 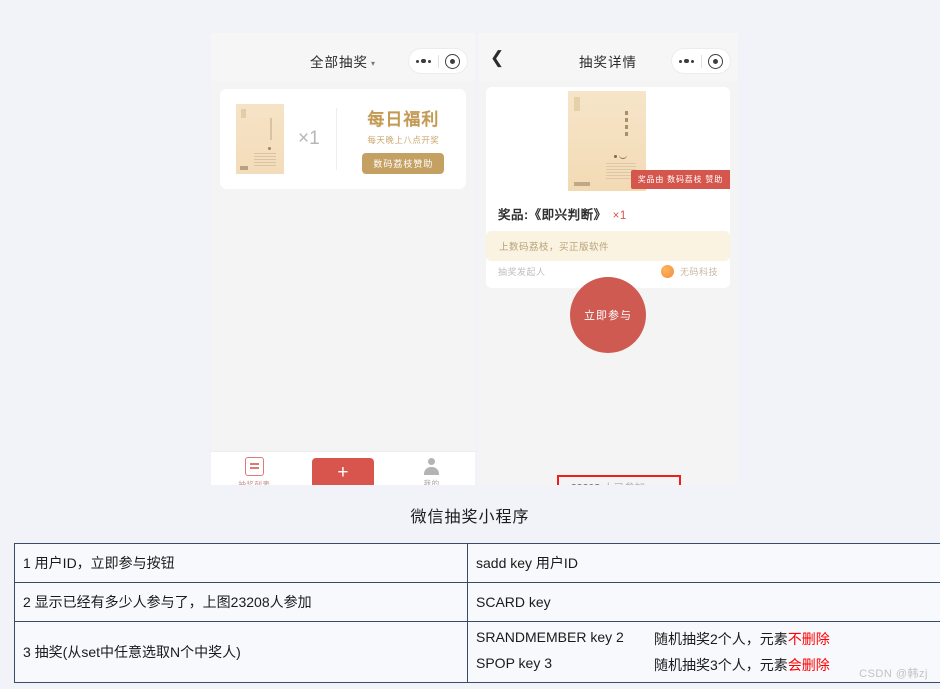 What do you see at coordinates (708, 563) in the screenshot?
I see `command-line: sadd key 用户ID` at bounding box center [708, 563].